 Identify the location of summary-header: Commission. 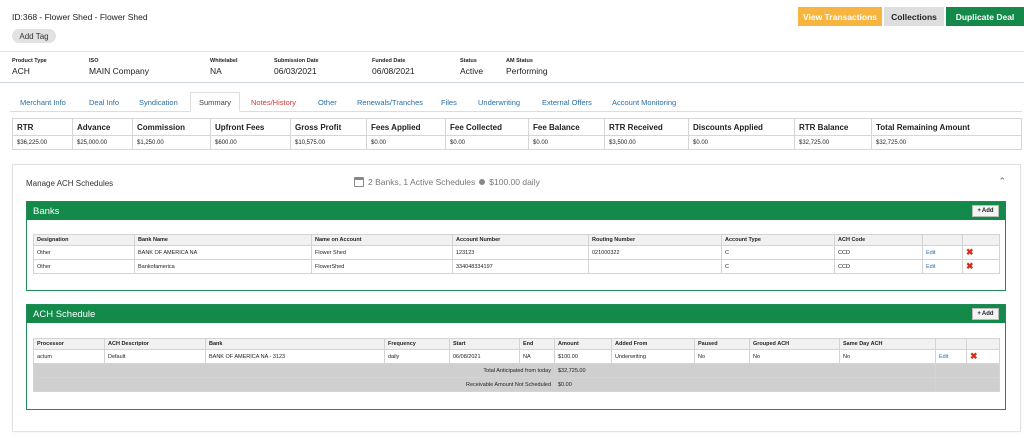
(171, 127).